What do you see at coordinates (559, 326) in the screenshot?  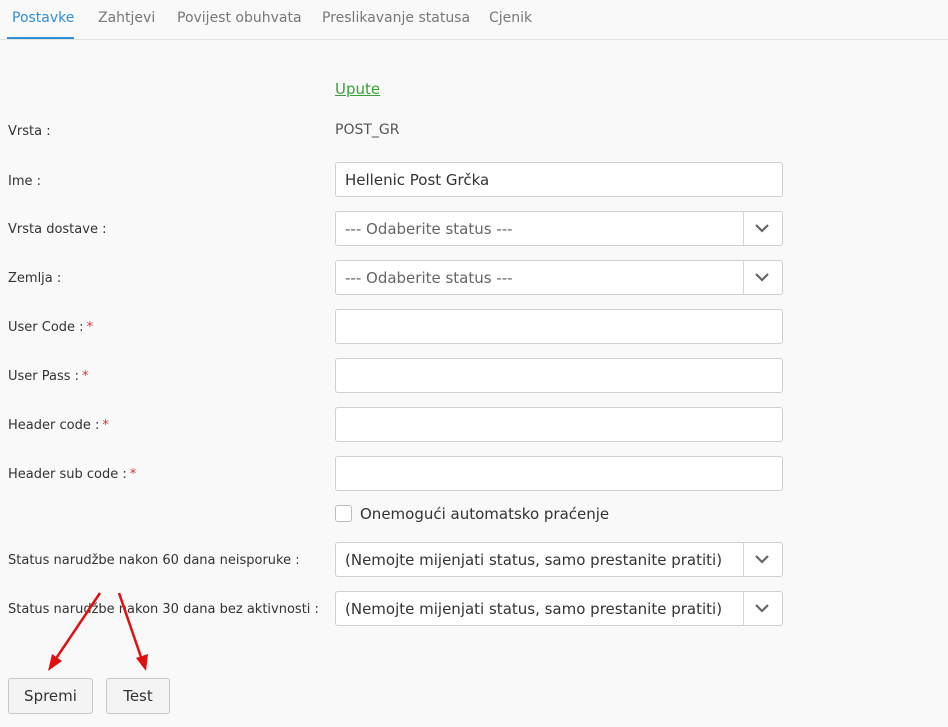 I see `user-code-input` at bounding box center [559, 326].